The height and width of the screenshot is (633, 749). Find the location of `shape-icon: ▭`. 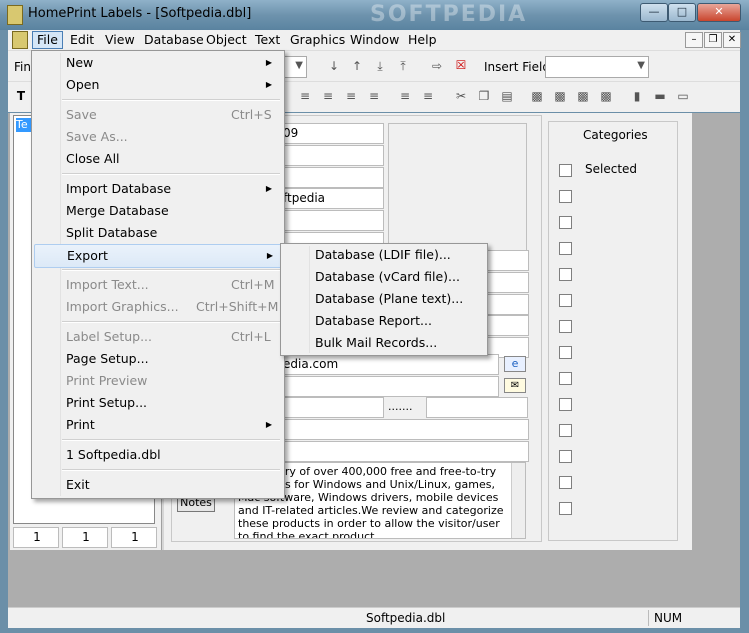

shape-icon: ▭ is located at coordinates (683, 96).